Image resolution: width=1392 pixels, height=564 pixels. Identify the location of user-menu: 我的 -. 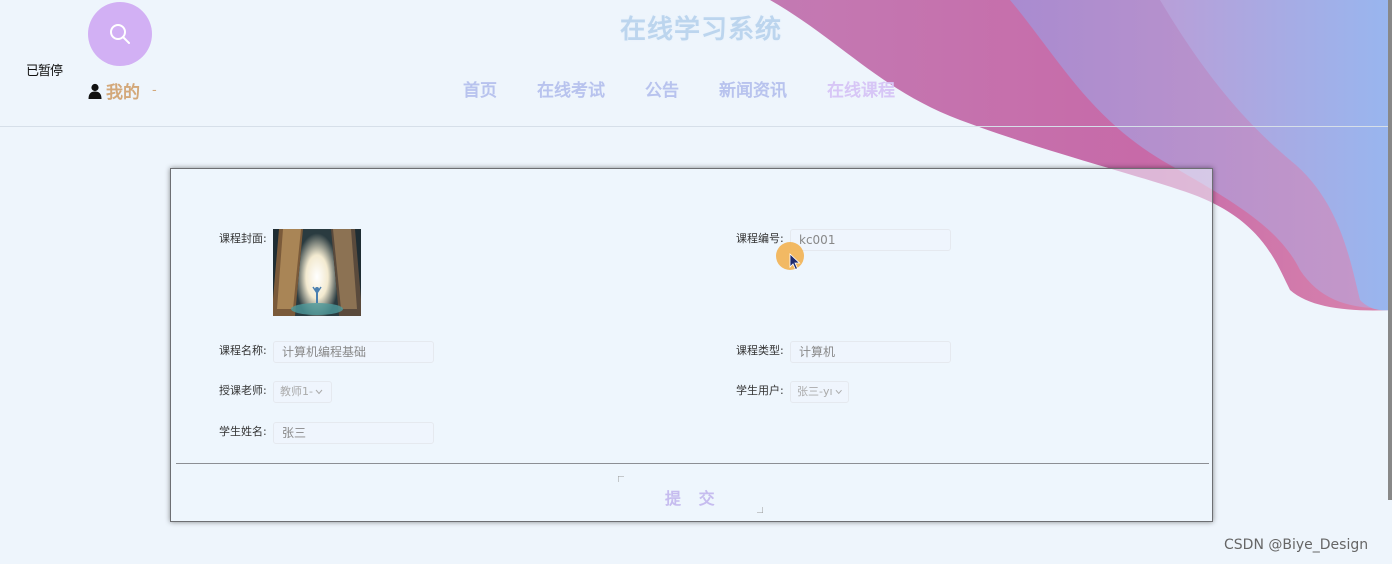
(122, 90).